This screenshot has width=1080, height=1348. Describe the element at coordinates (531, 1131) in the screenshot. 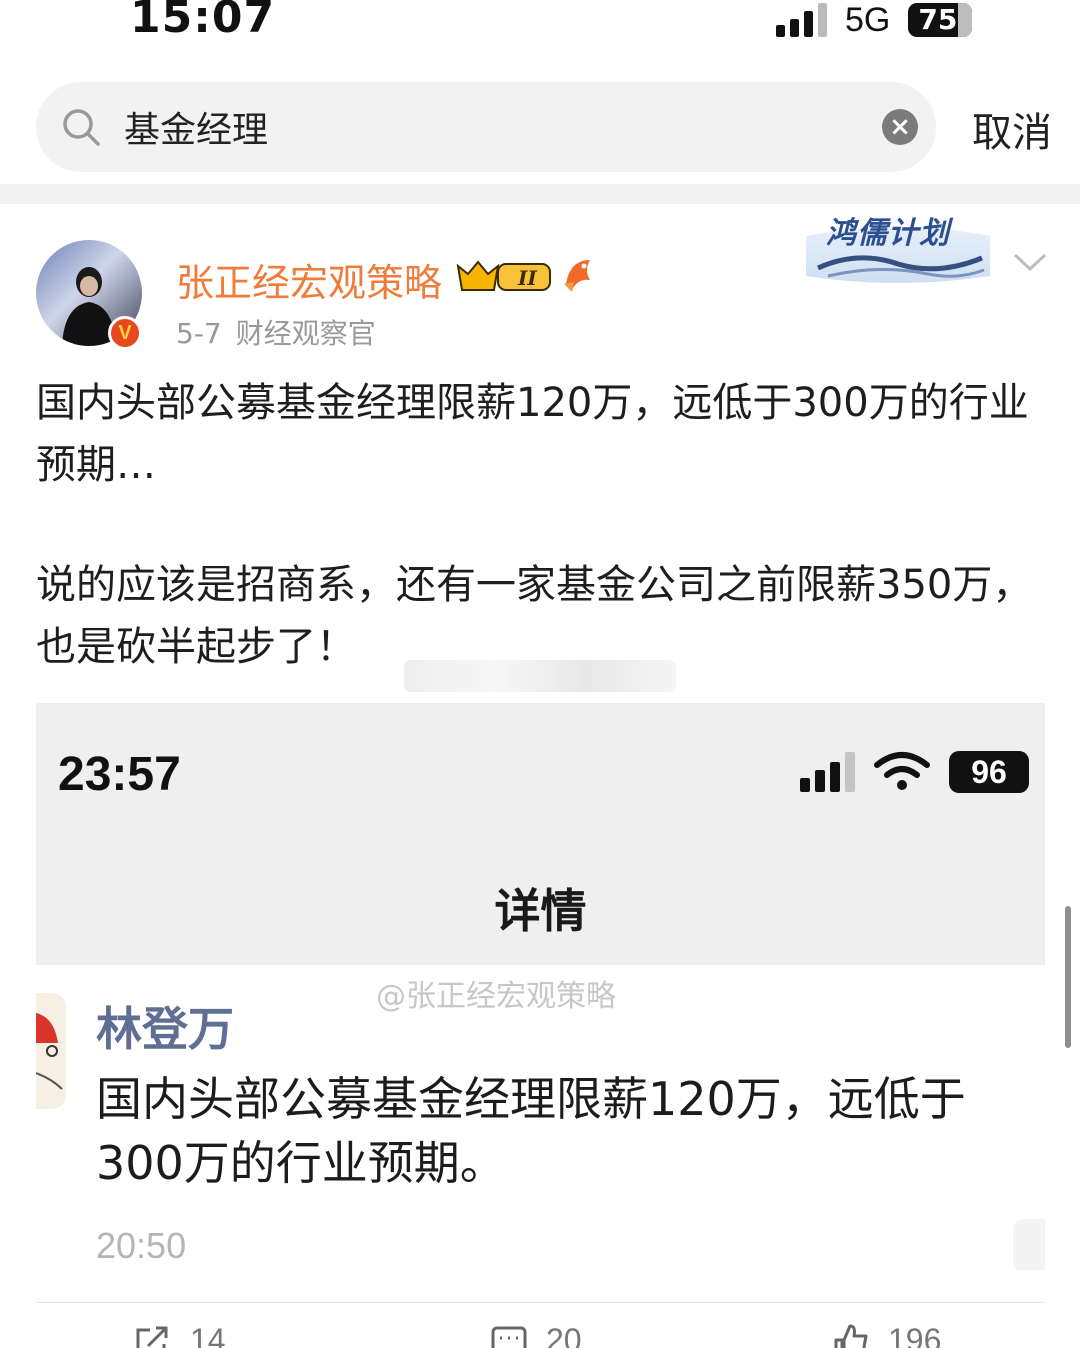

I see `comment-text: 国内头部公募基金经理限薪120万，远低于300万的行业预期。` at that location.